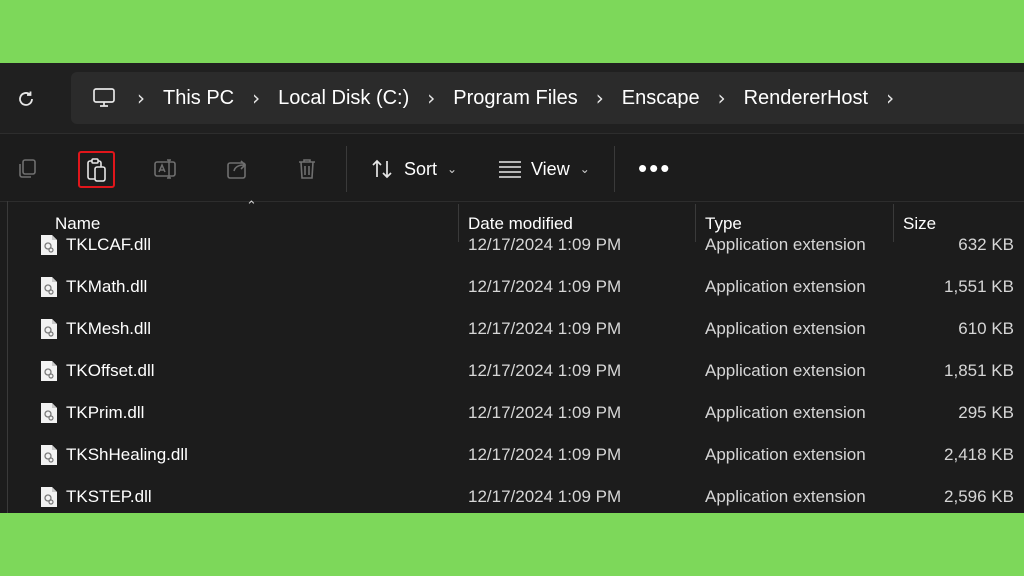 The image size is (1024, 576). Describe the element at coordinates (510, 169) in the screenshot. I see `view-icon` at that location.